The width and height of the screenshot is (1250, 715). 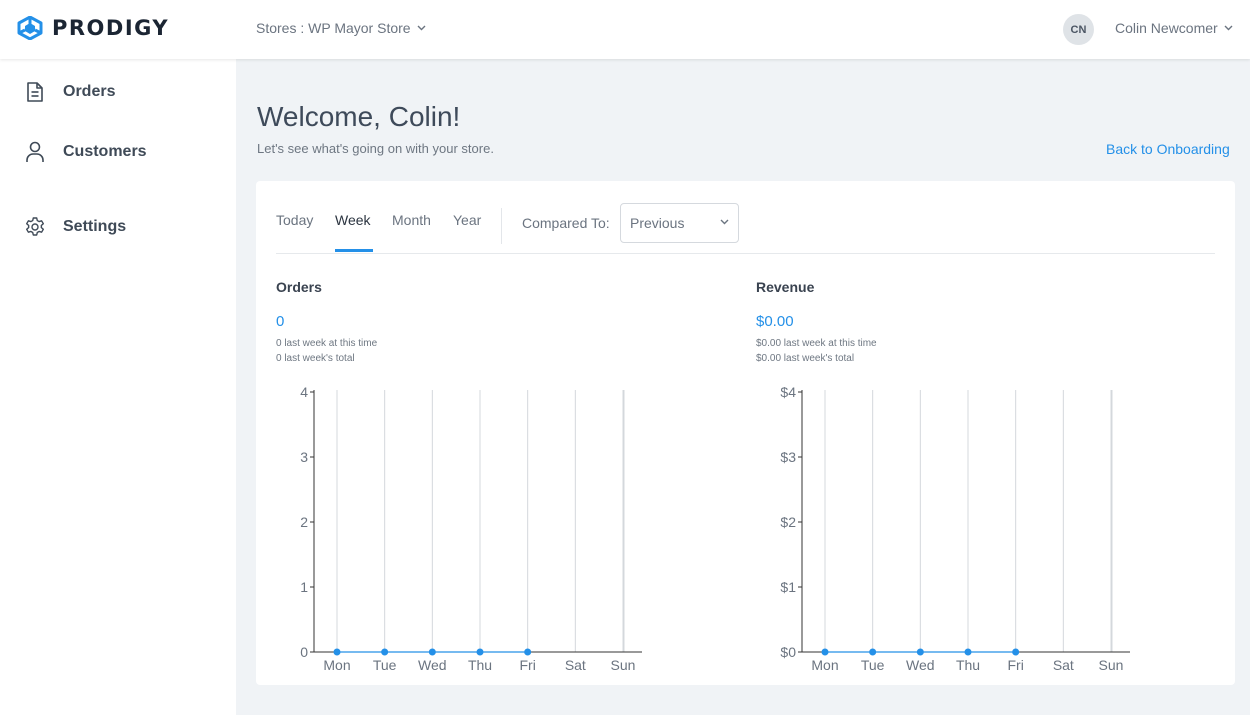 I want to click on tab-year: Year, so click(x=467, y=220).